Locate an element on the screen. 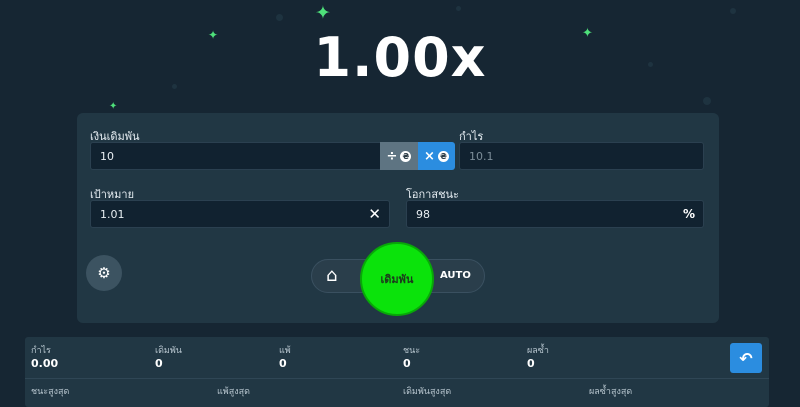 This screenshot has width=800, height=407. bet-button: เดิมพัน is located at coordinates (397, 279).